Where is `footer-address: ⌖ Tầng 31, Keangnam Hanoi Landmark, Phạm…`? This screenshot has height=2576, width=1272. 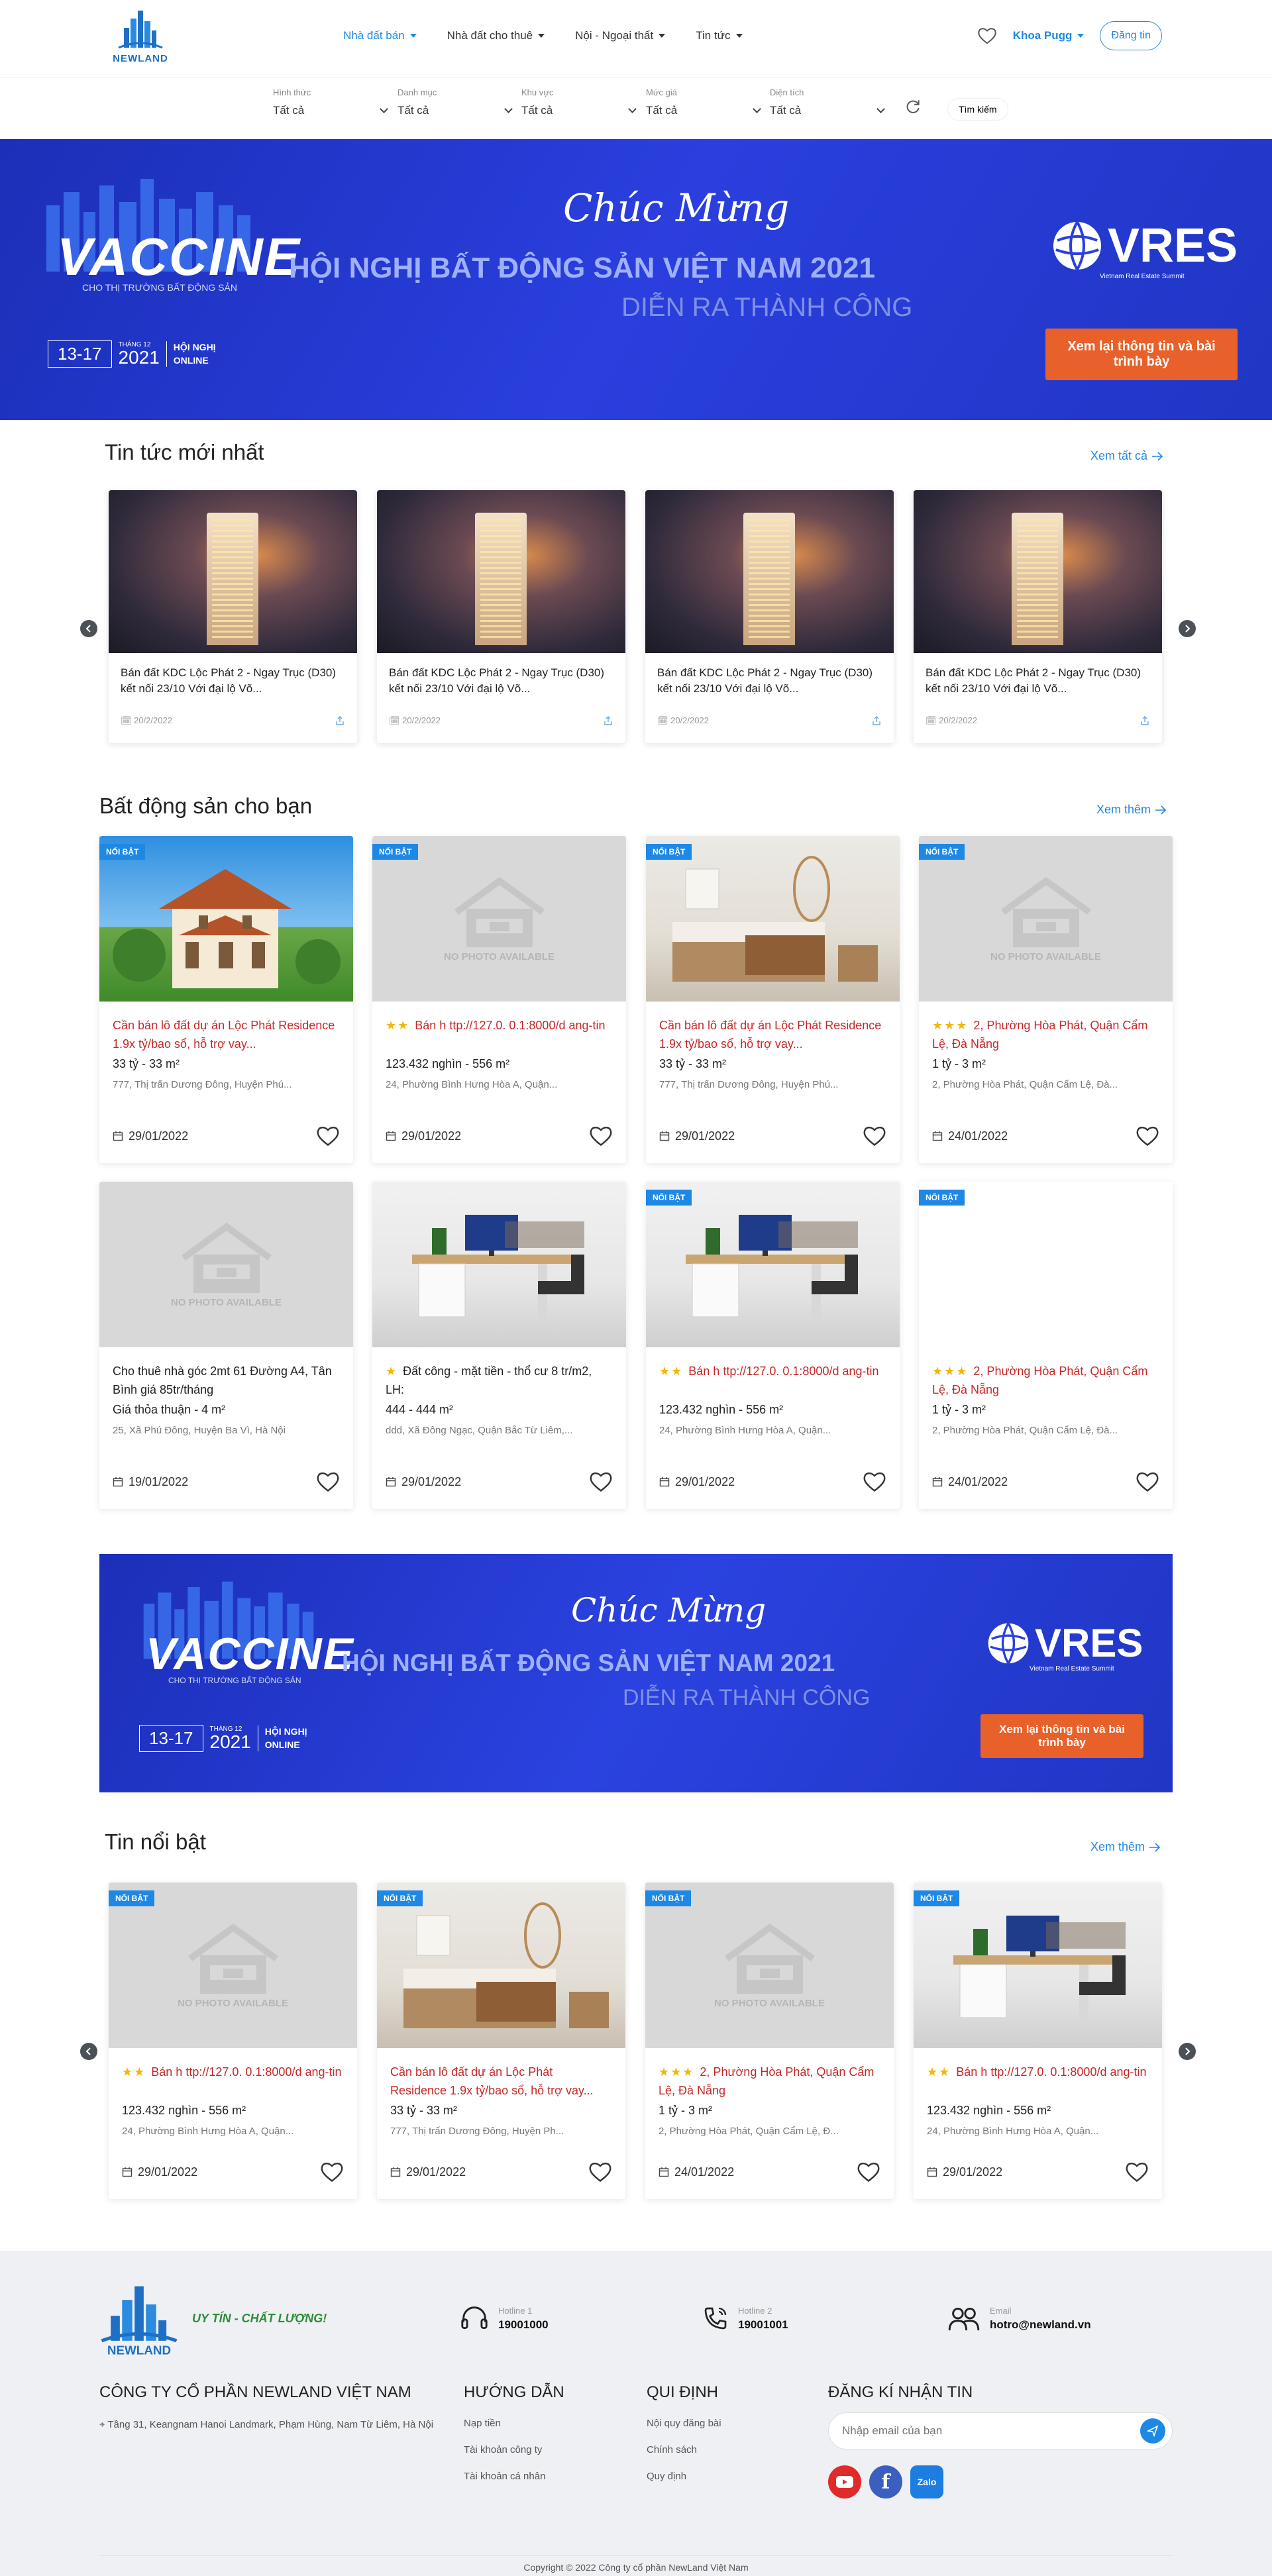
footer-address: ⌖ Tầng 31, Keangnam Hanoi Landmark, Phạm… is located at coordinates (268, 2425).